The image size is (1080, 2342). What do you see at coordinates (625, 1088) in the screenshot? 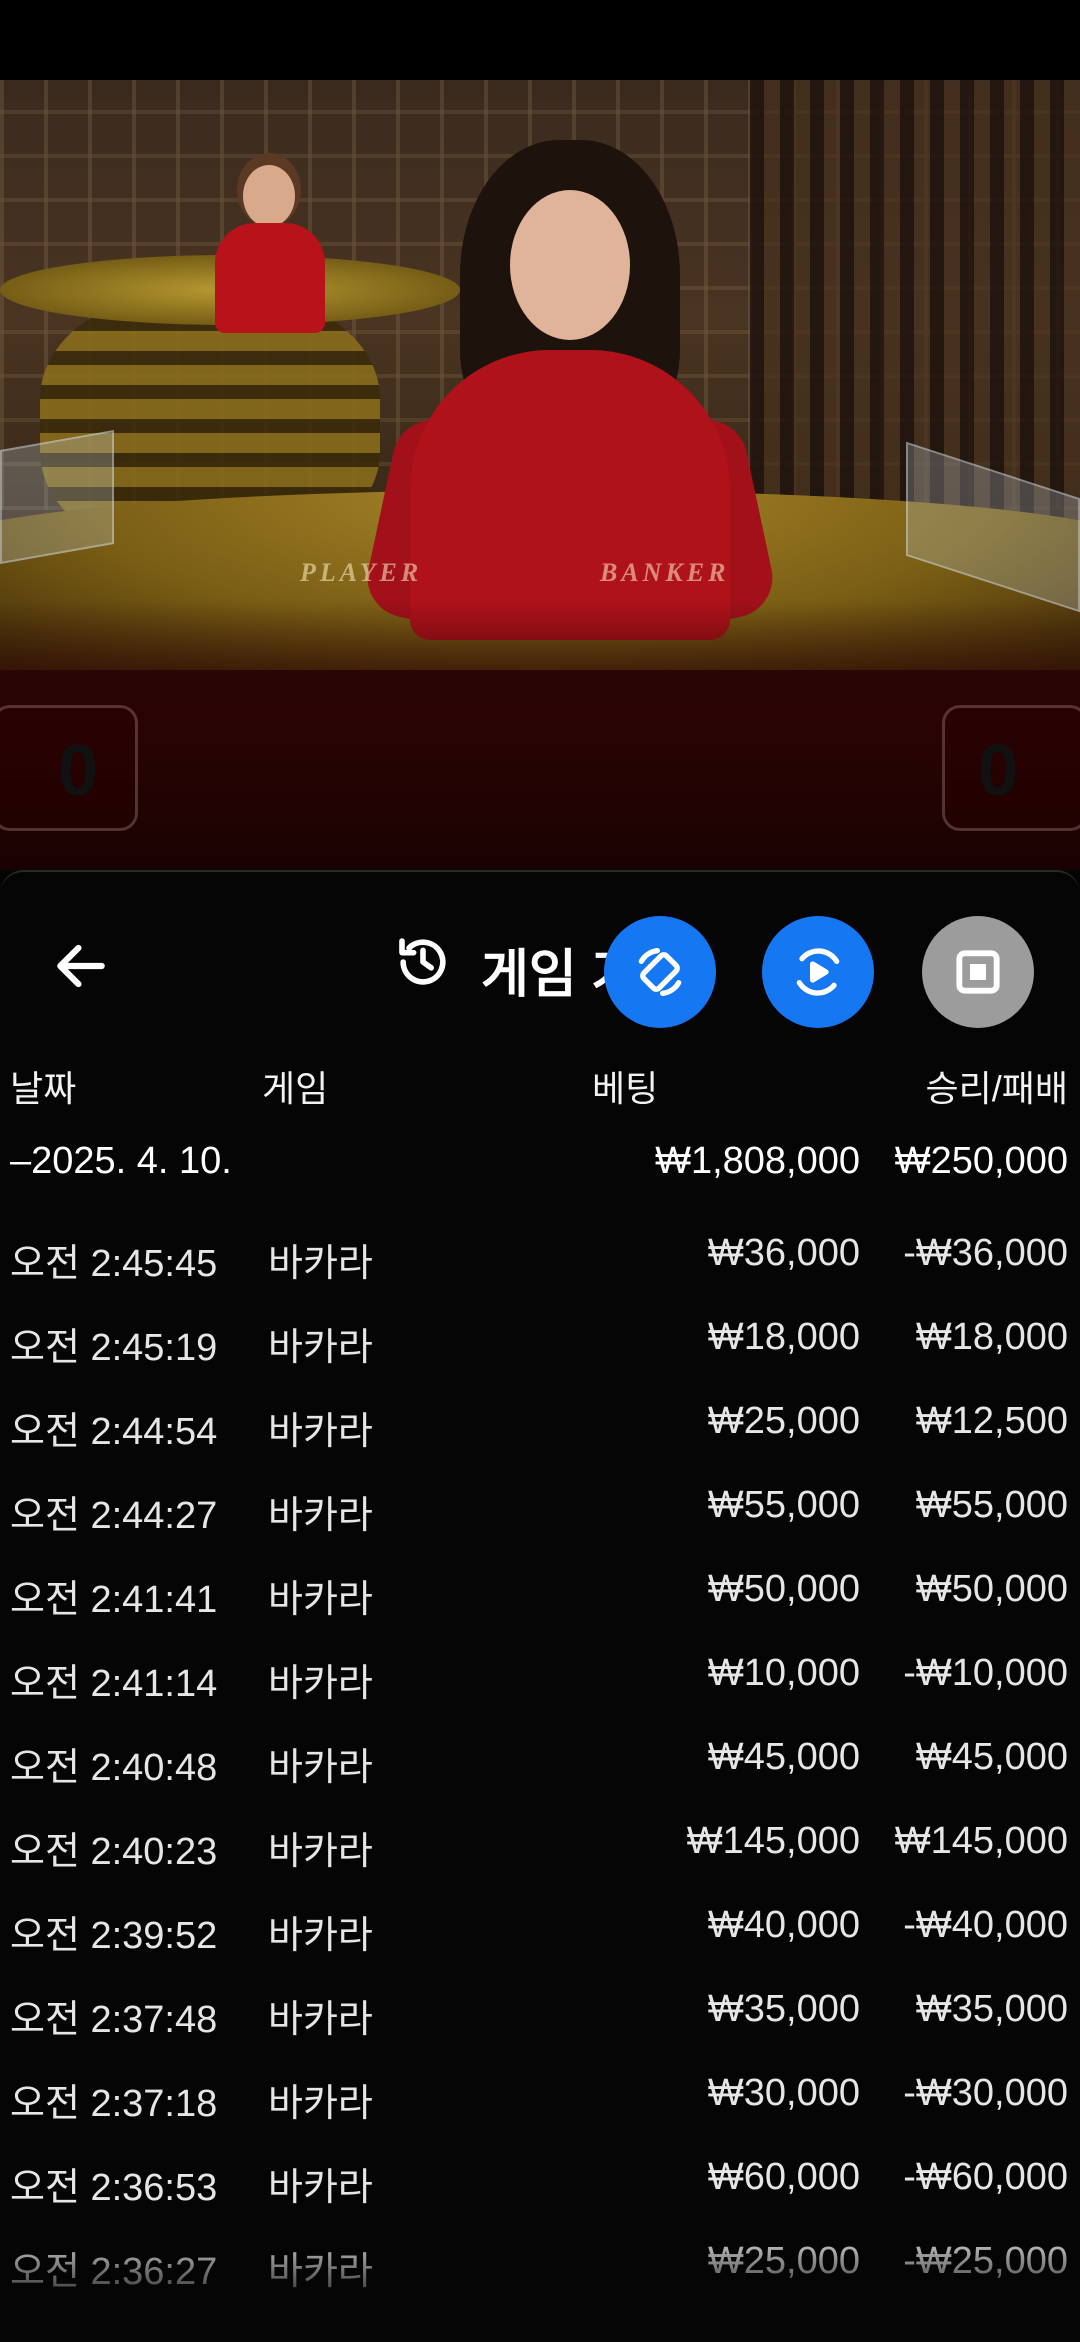
I see `column-header-bet: 베팅` at bounding box center [625, 1088].